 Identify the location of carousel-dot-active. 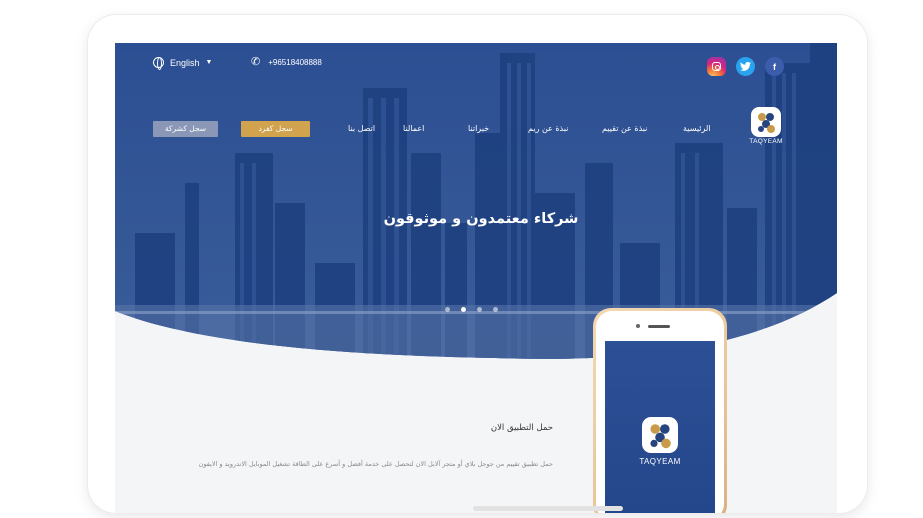
(463, 309).